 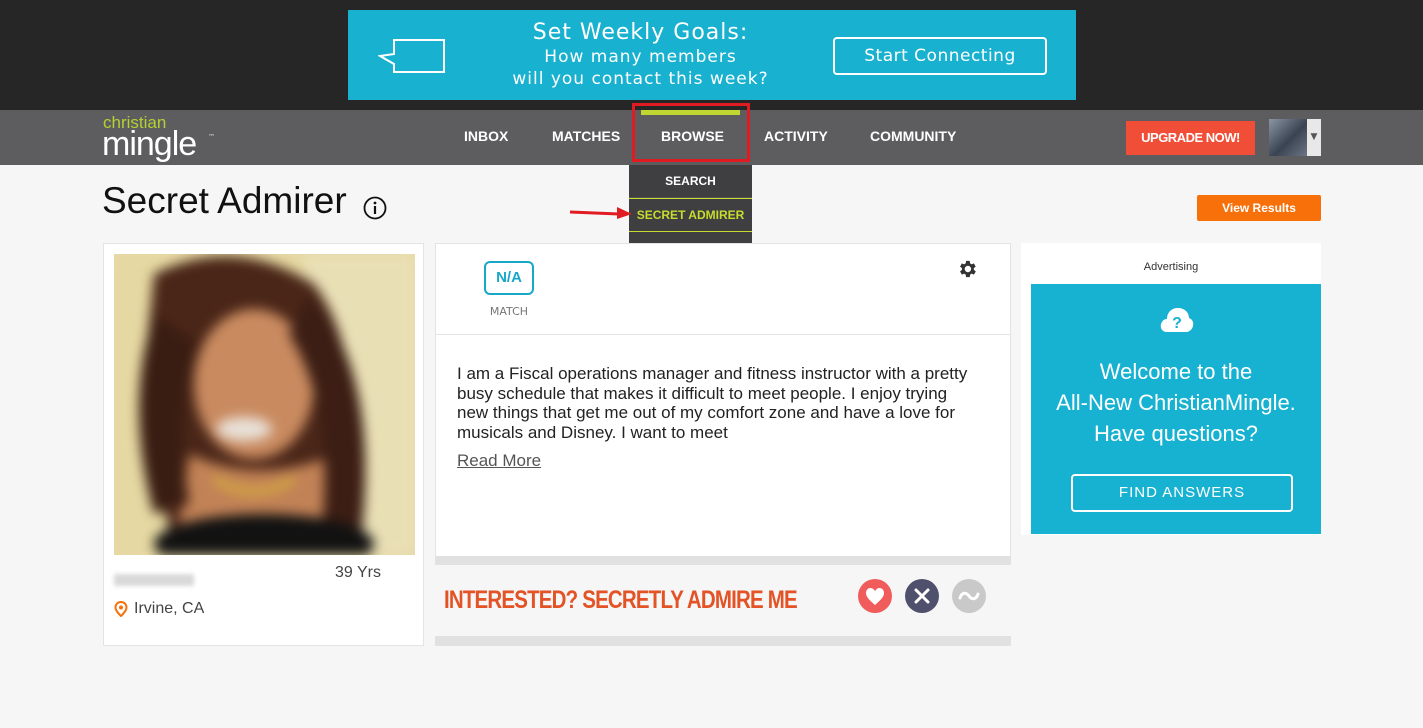 I want to click on upgrade-now-button: UPGRADE NOW!, so click(x=1190, y=138).